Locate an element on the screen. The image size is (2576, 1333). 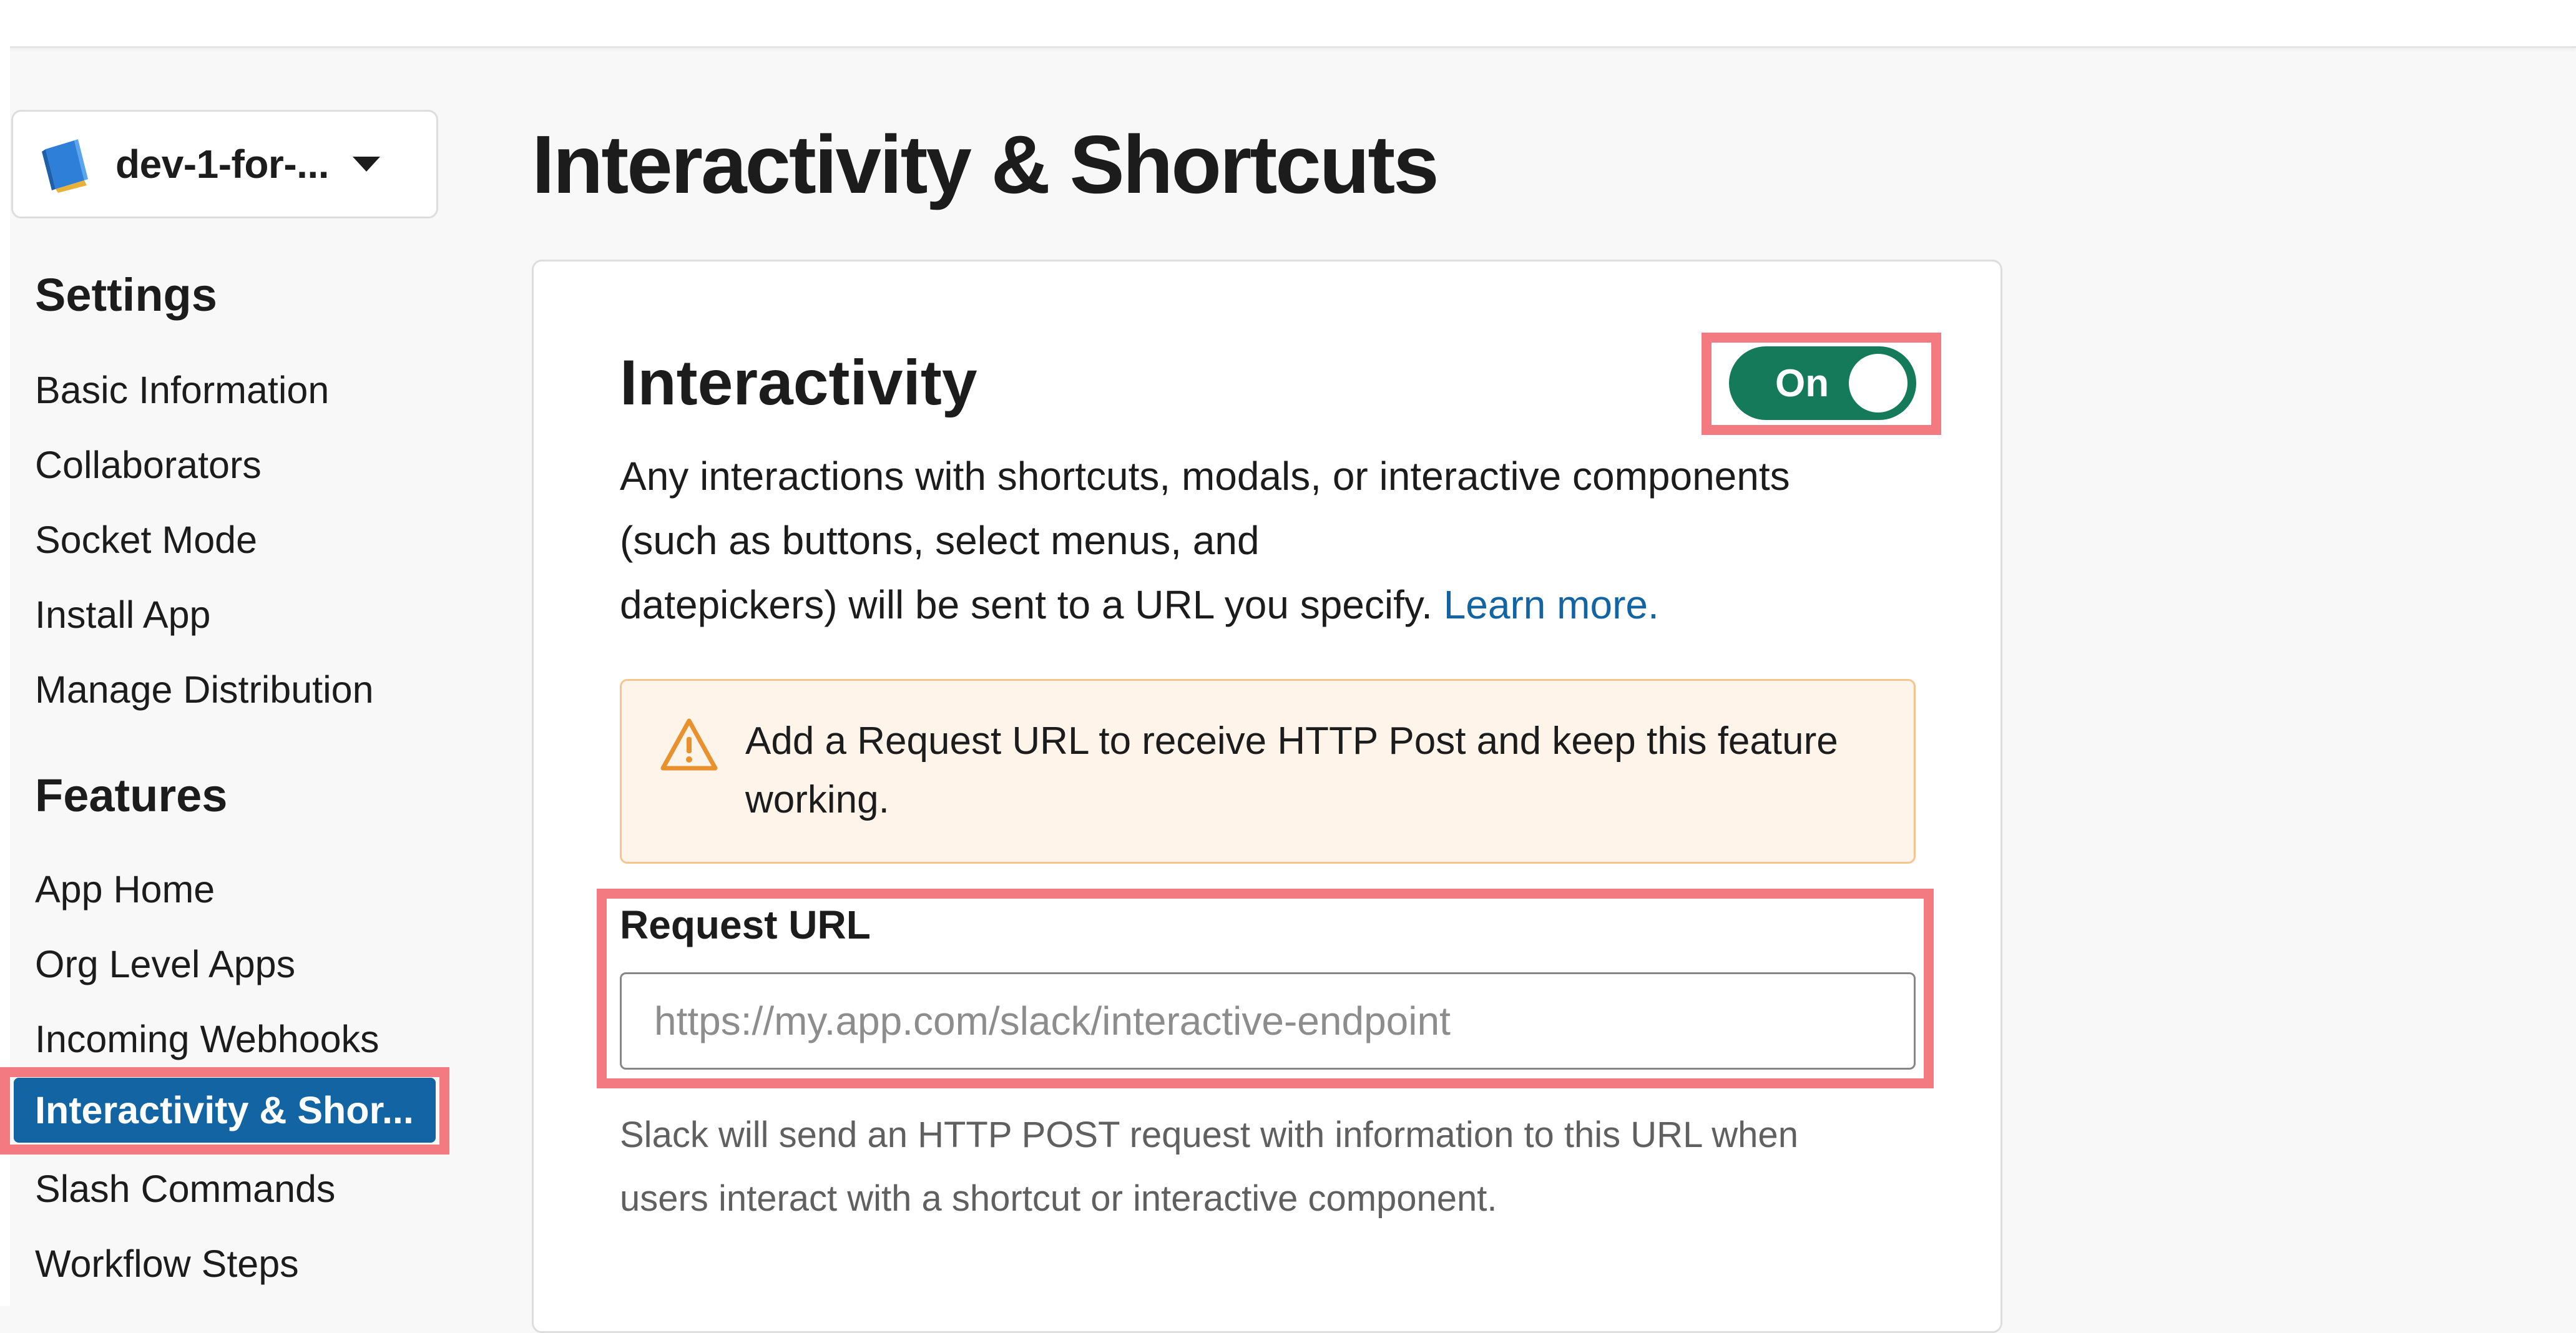
sidebar-item-slash-commands: Slash Commands is located at coordinates (185, 1189).